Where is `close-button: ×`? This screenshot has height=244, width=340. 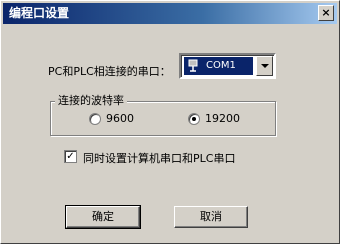
close-button: × is located at coordinates (326, 13).